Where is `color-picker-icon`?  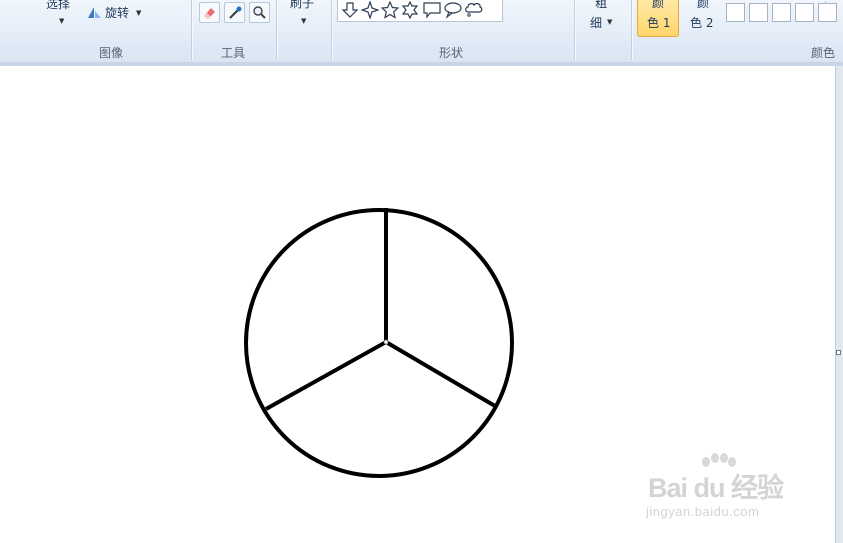
color-picker-icon is located at coordinates (235, 12).